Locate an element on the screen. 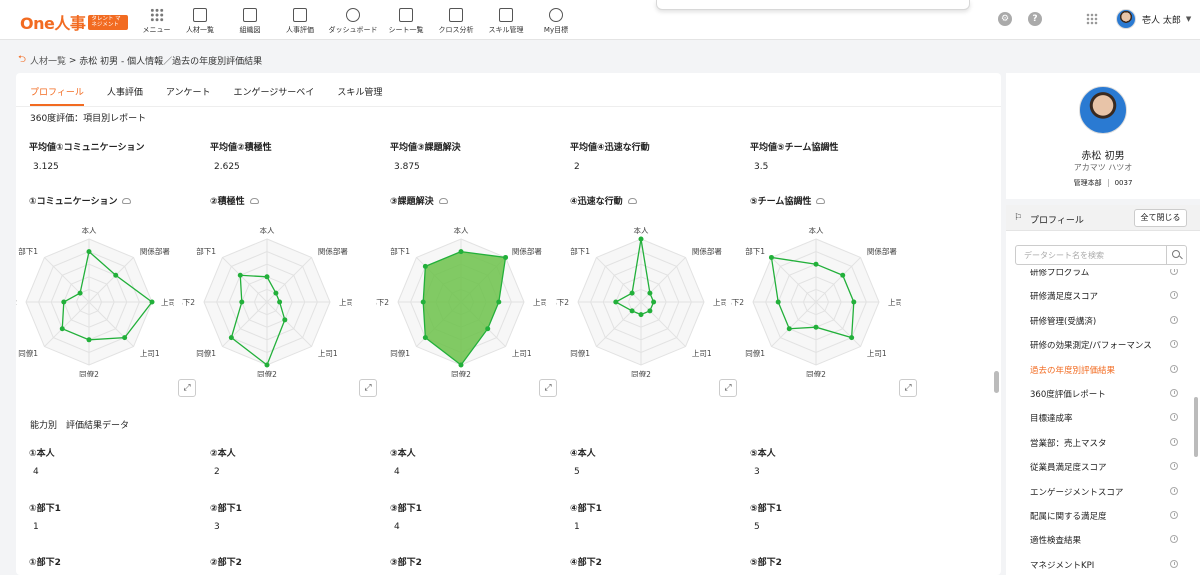  sheet-list-item: エンゲージメントスコア is located at coordinates (1115, 492).